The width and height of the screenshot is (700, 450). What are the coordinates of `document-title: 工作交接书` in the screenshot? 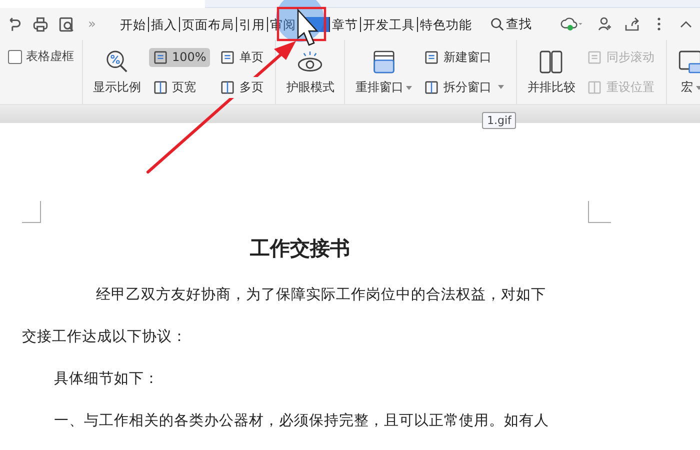 It's located at (300, 248).